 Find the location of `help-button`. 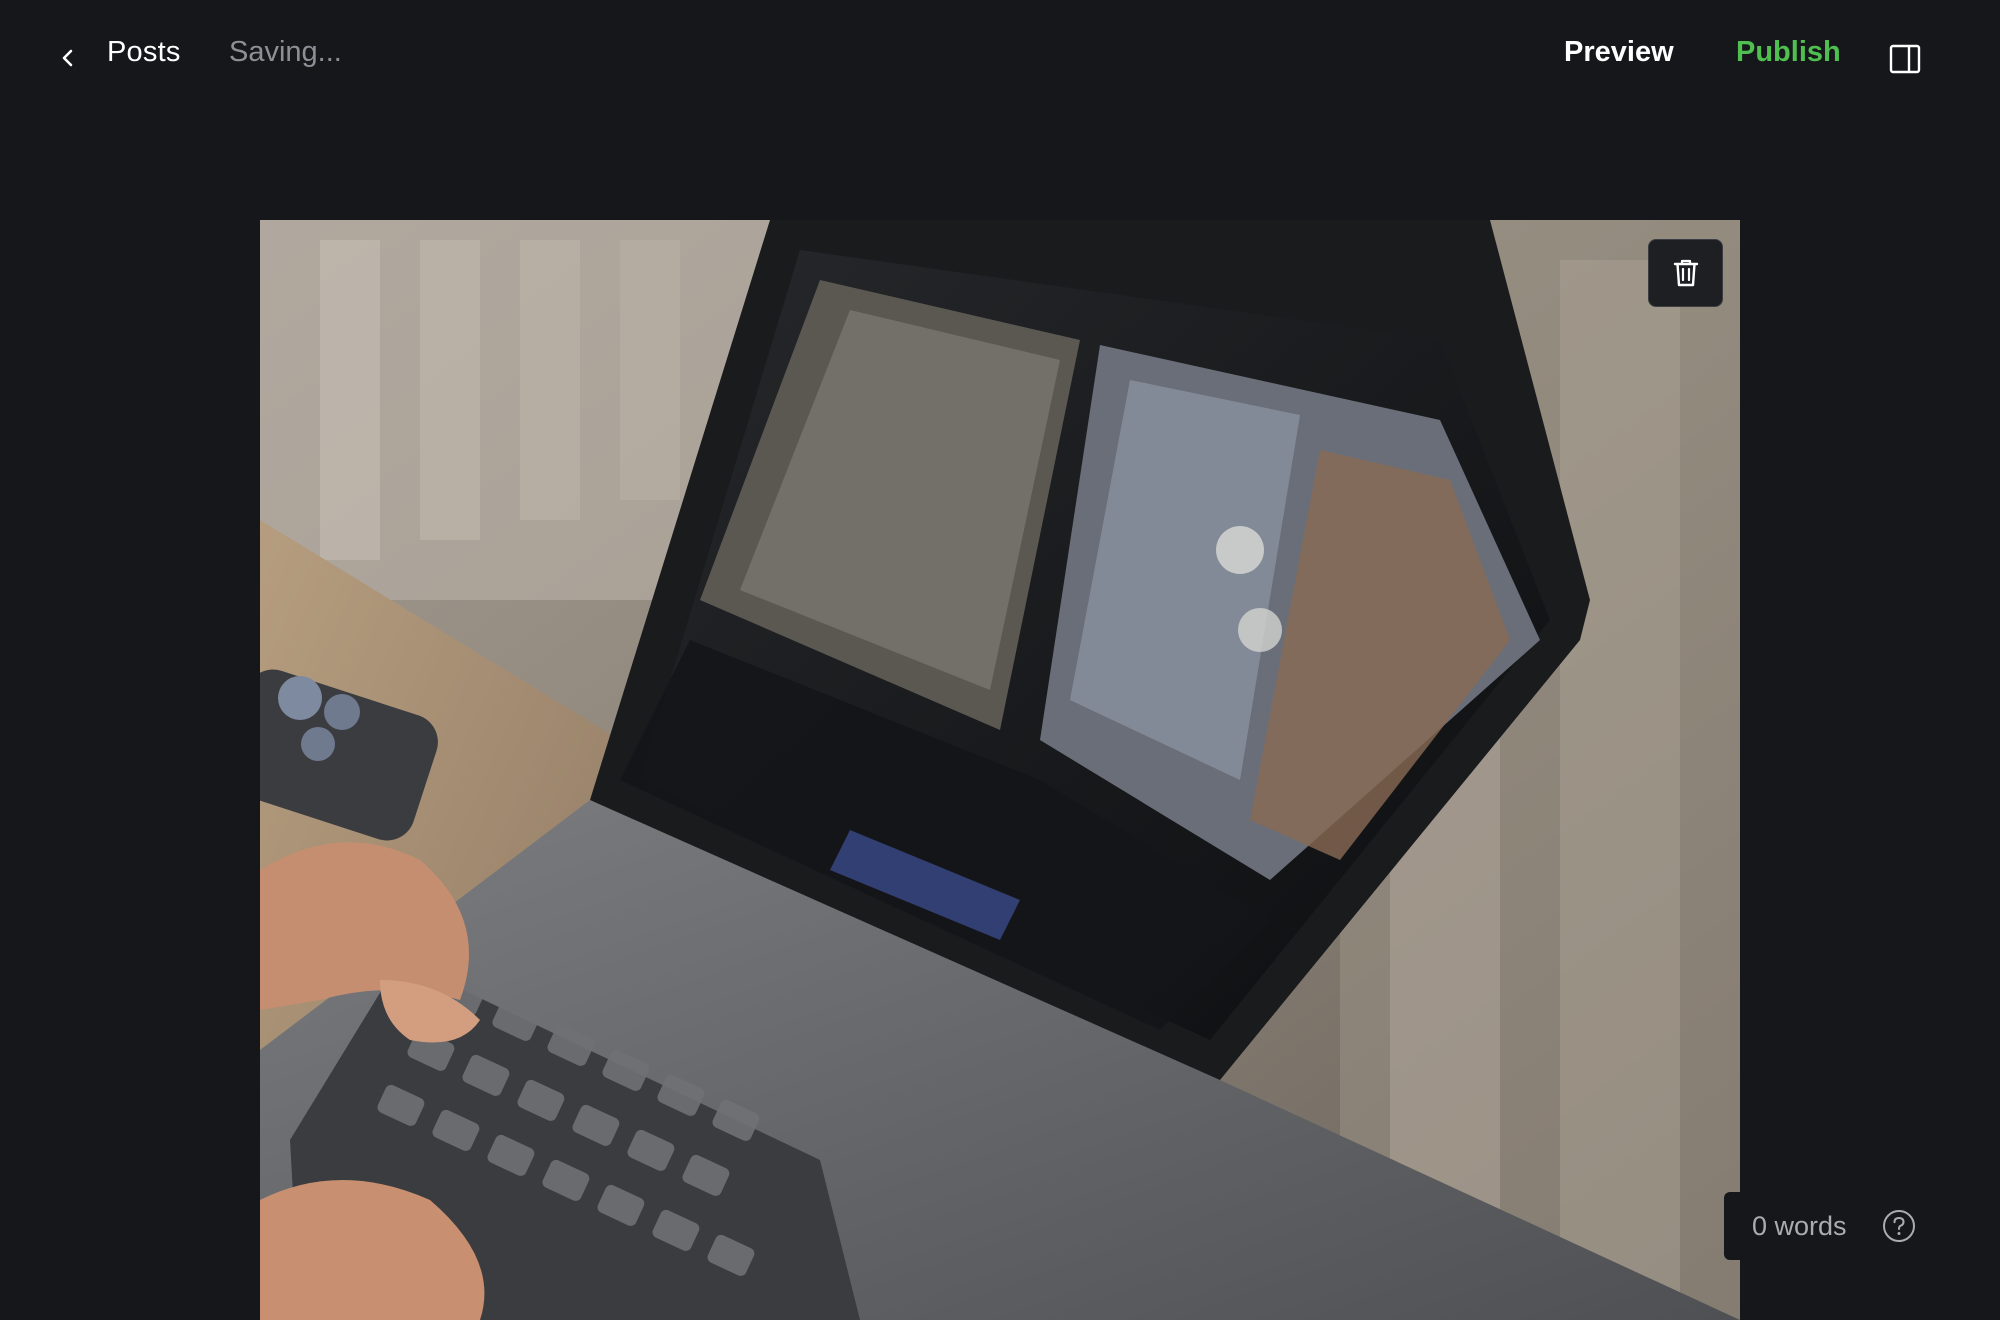

help-button is located at coordinates (1899, 1226).